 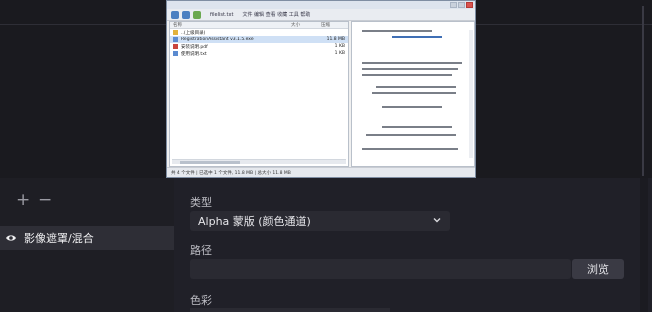 What do you see at coordinates (644, 245) in the screenshot?
I see `properties-scrollbar` at bounding box center [644, 245].